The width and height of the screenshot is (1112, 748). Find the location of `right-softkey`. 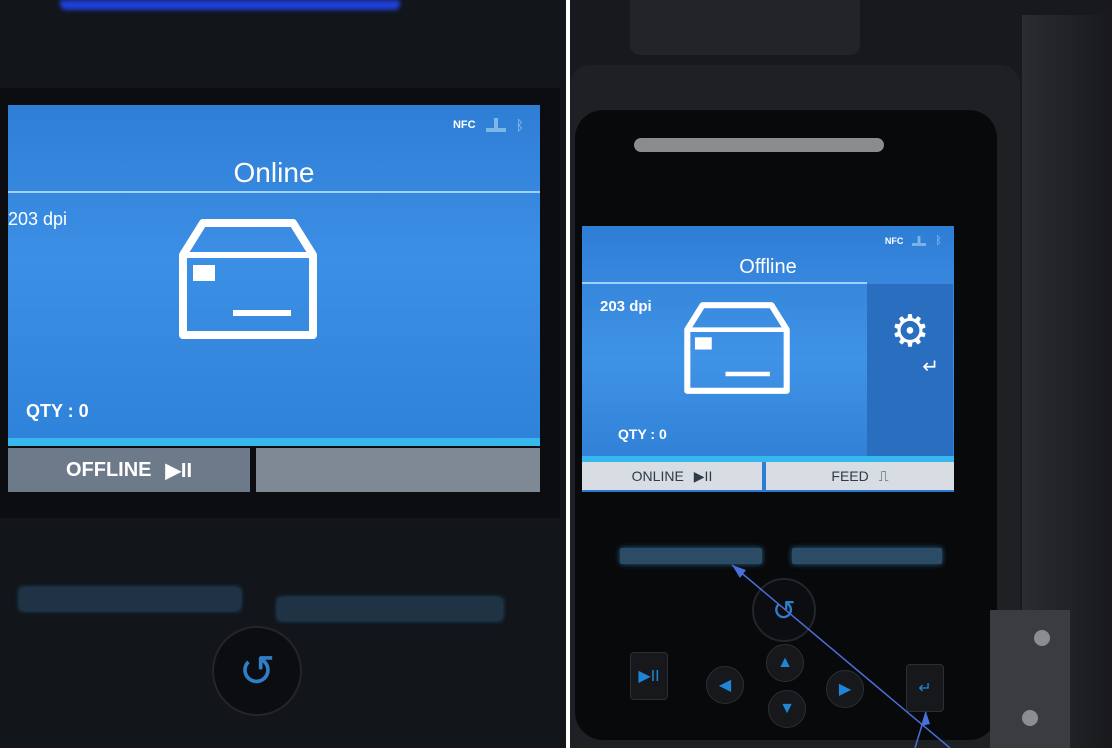

right-softkey is located at coordinates (398, 470).